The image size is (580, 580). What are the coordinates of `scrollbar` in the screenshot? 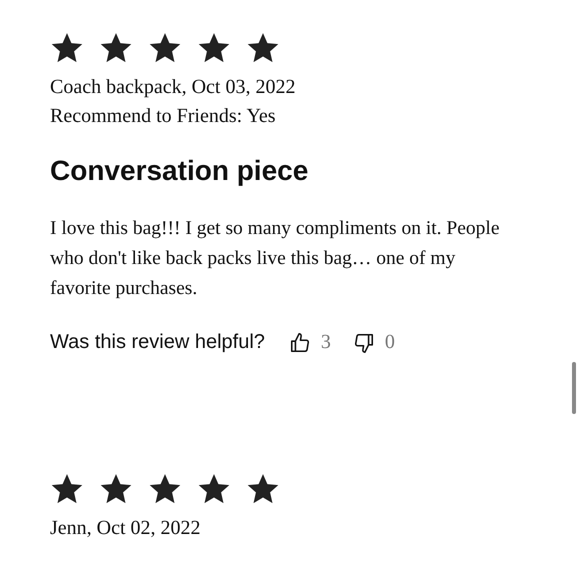 It's located at (574, 388).